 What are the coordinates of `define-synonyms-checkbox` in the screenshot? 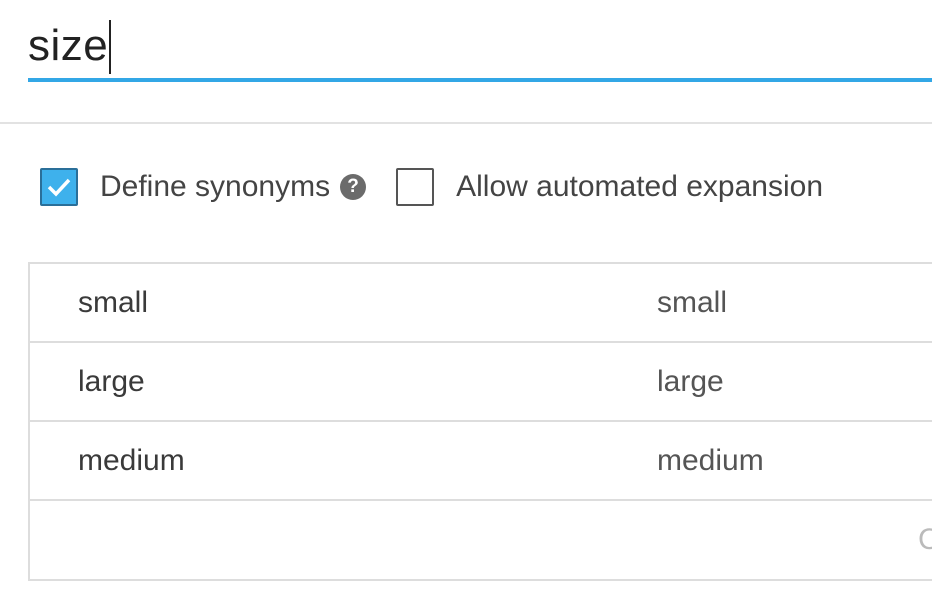 It's located at (59, 187).